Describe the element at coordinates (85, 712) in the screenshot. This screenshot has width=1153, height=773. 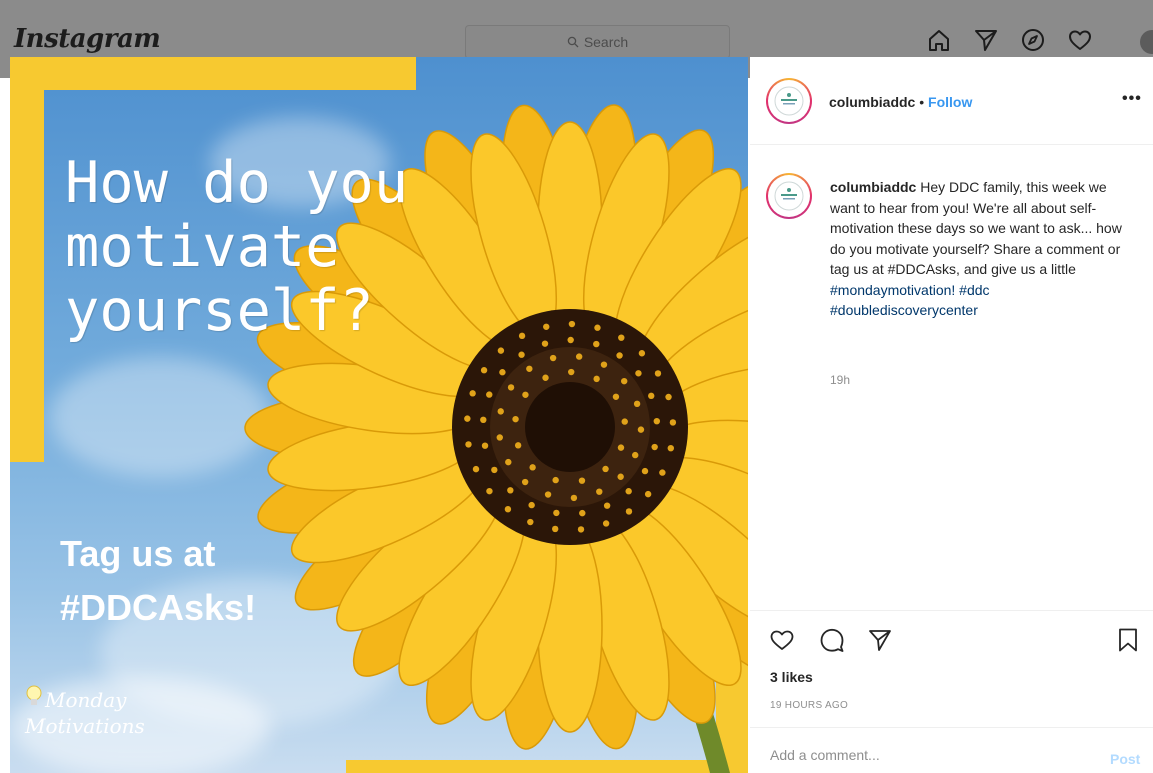
I see `monday-motivations-badge: Monday Motivations` at that location.